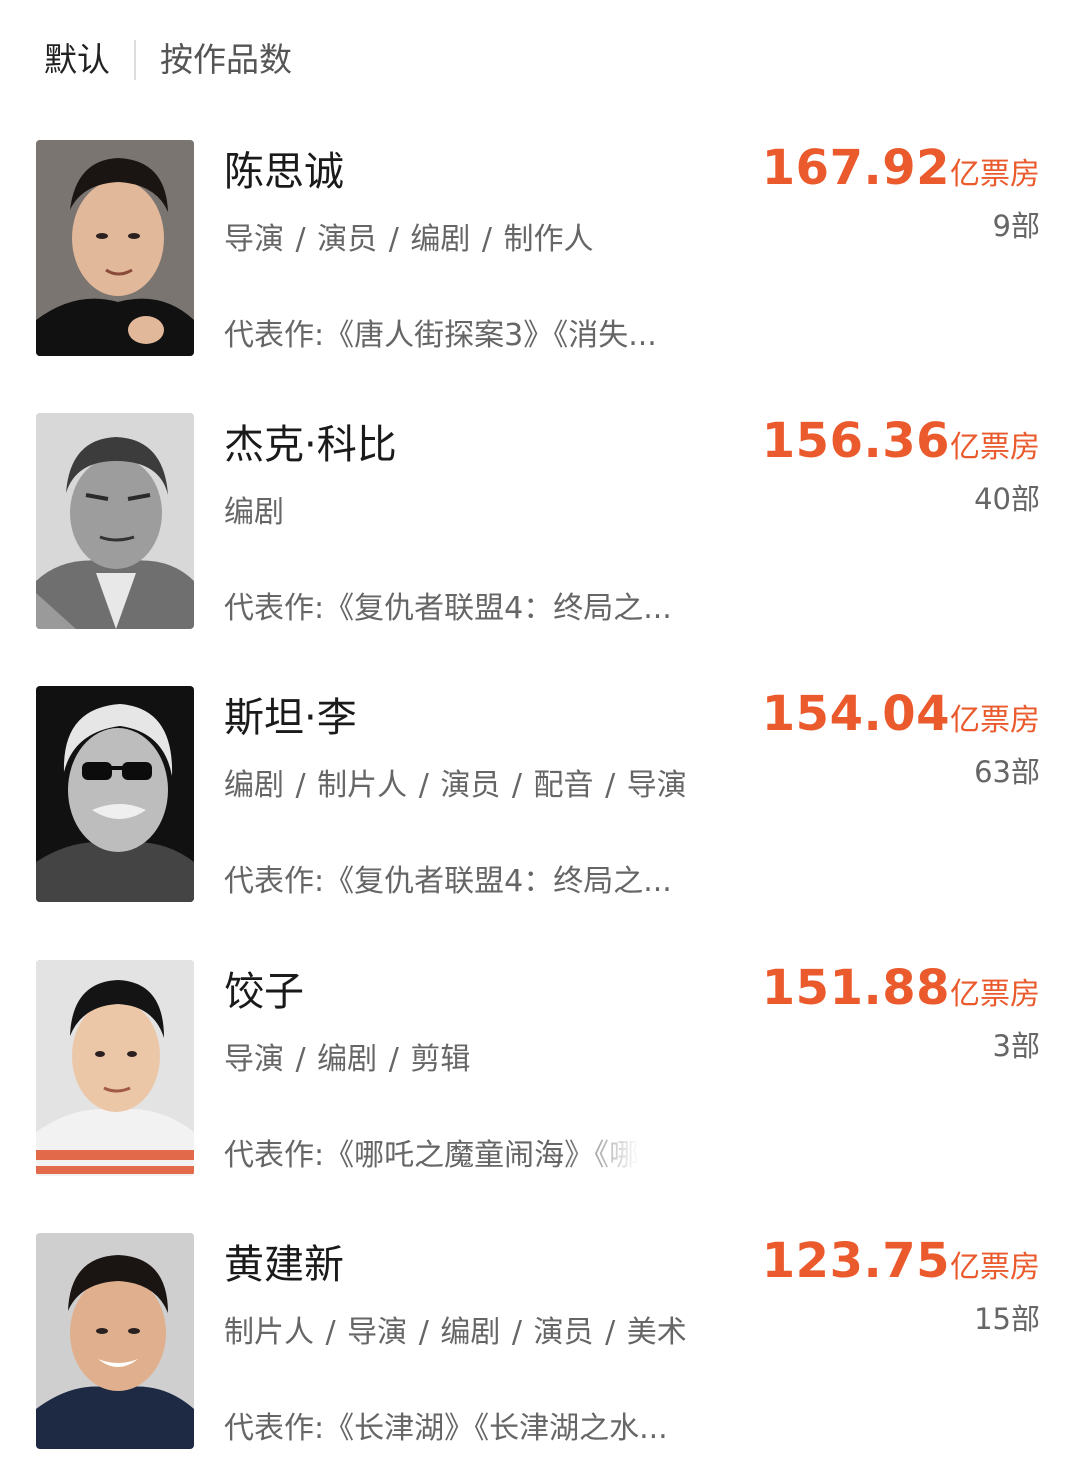  I want to click on sort-tabs: 默认 按作品数, so click(168, 60).